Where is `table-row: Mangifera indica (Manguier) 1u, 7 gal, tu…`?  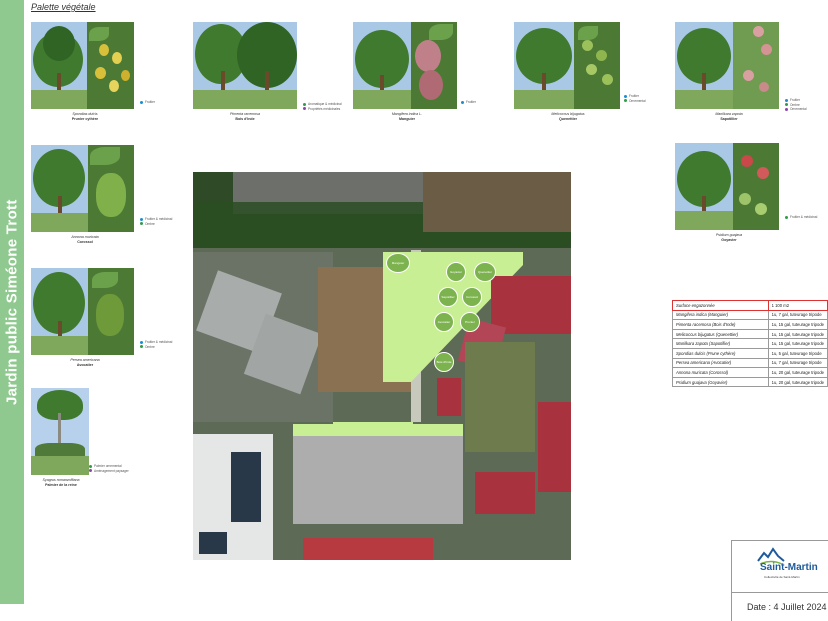 table-row: Mangifera indica (Manguier) 1u, 7 gal, tu… is located at coordinates (750, 315).